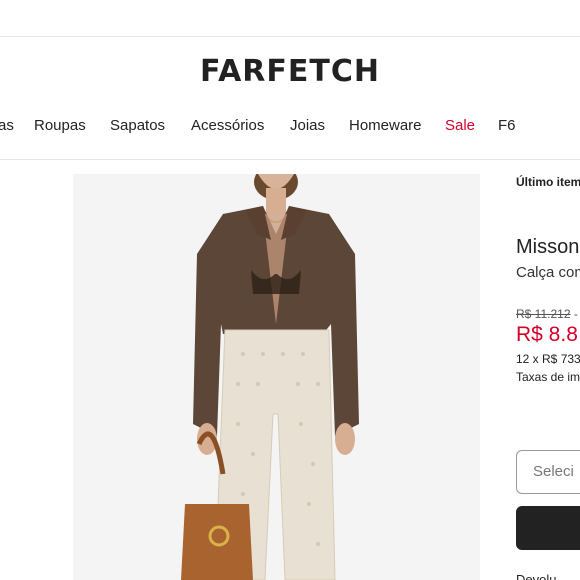  Describe the element at coordinates (385, 125) in the screenshot. I see `nav-item-homeware: Homeware` at that location.